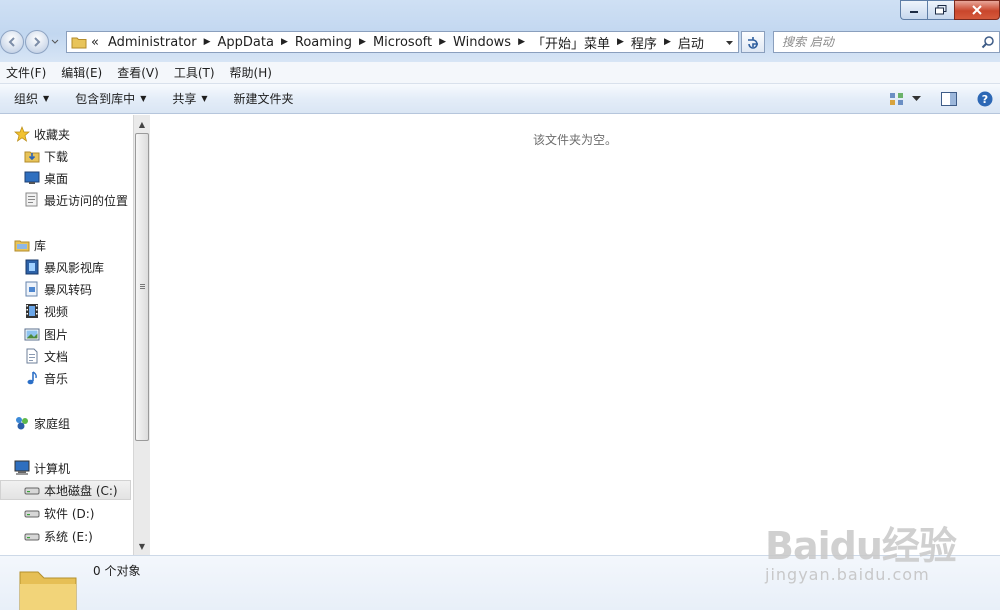  Describe the element at coordinates (940, 10) in the screenshot. I see `maximize-button` at that location.